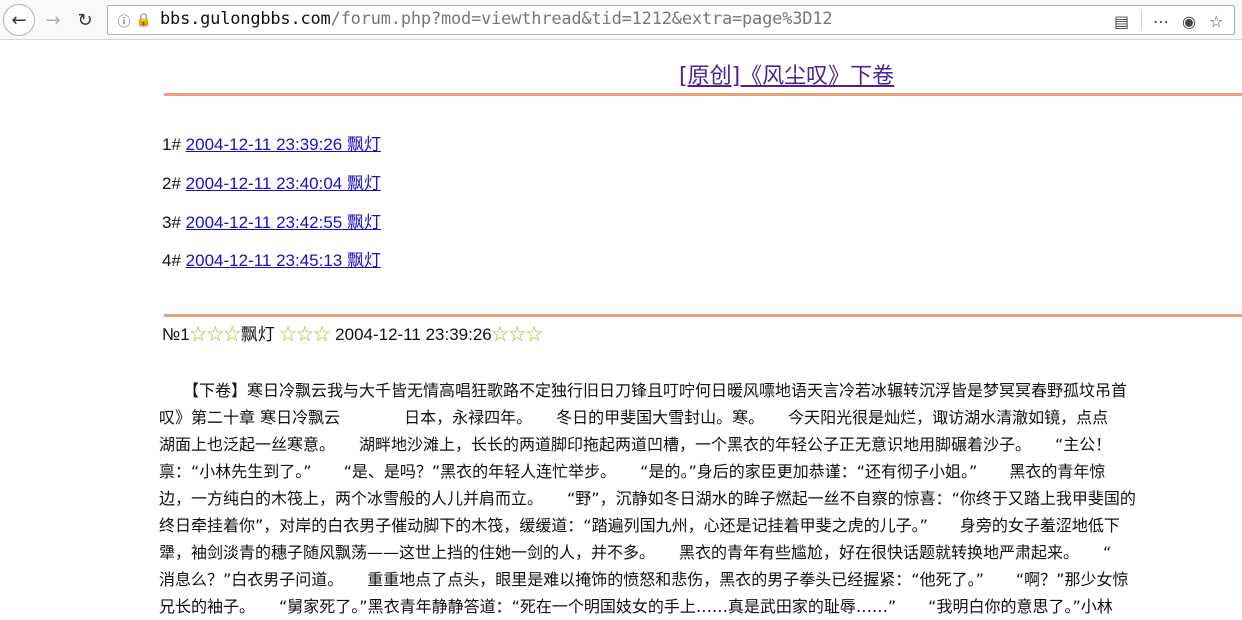  I want to click on back-arrow-icon: ←, so click(19, 20).